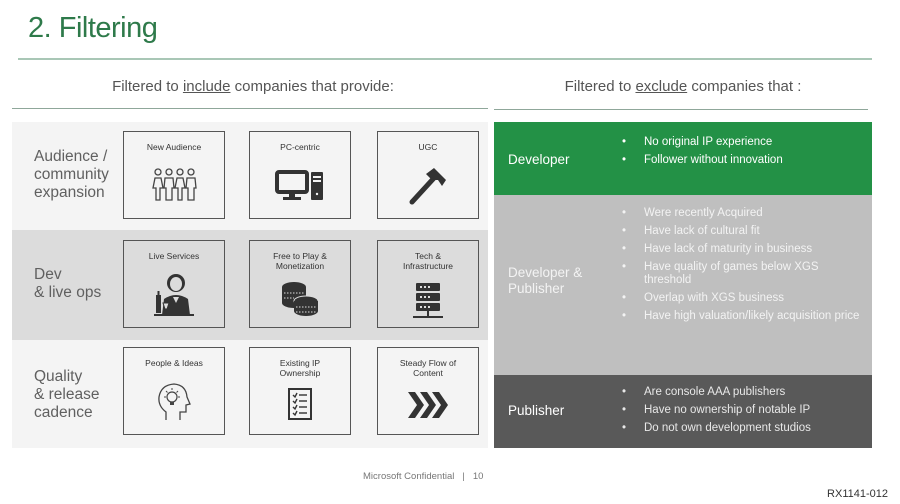 The image size is (900, 504). I want to click on tile-free-to-play: Free to Play & Monetization, so click(300, 284).